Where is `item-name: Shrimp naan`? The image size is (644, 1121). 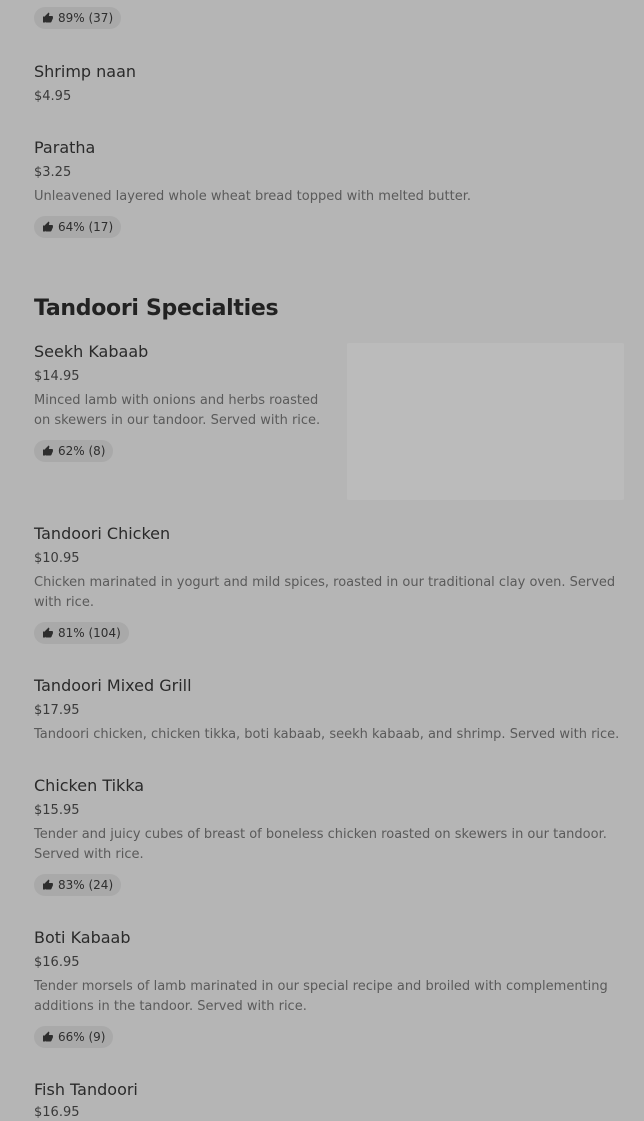 item-name: Shrimp naan is located at coordinates (85, 71).